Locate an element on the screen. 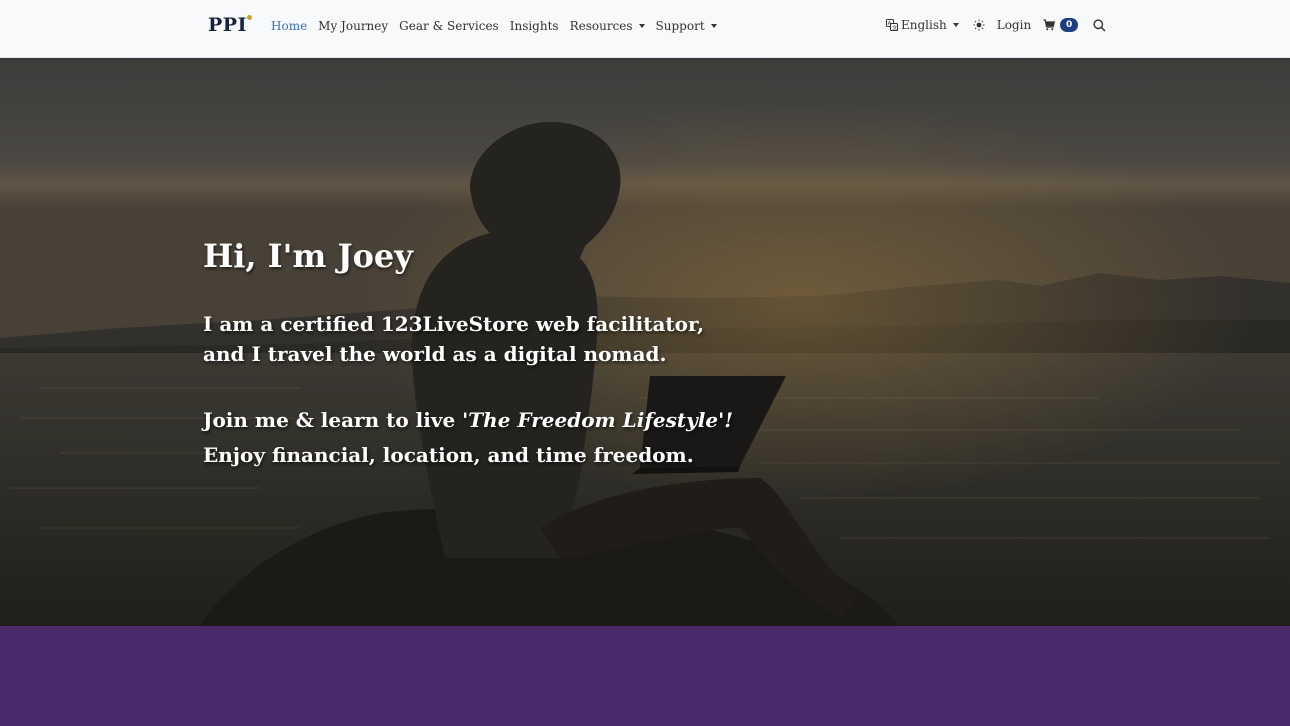  nav-gear-services: Gear & Services is located at coordinates (449, 26).